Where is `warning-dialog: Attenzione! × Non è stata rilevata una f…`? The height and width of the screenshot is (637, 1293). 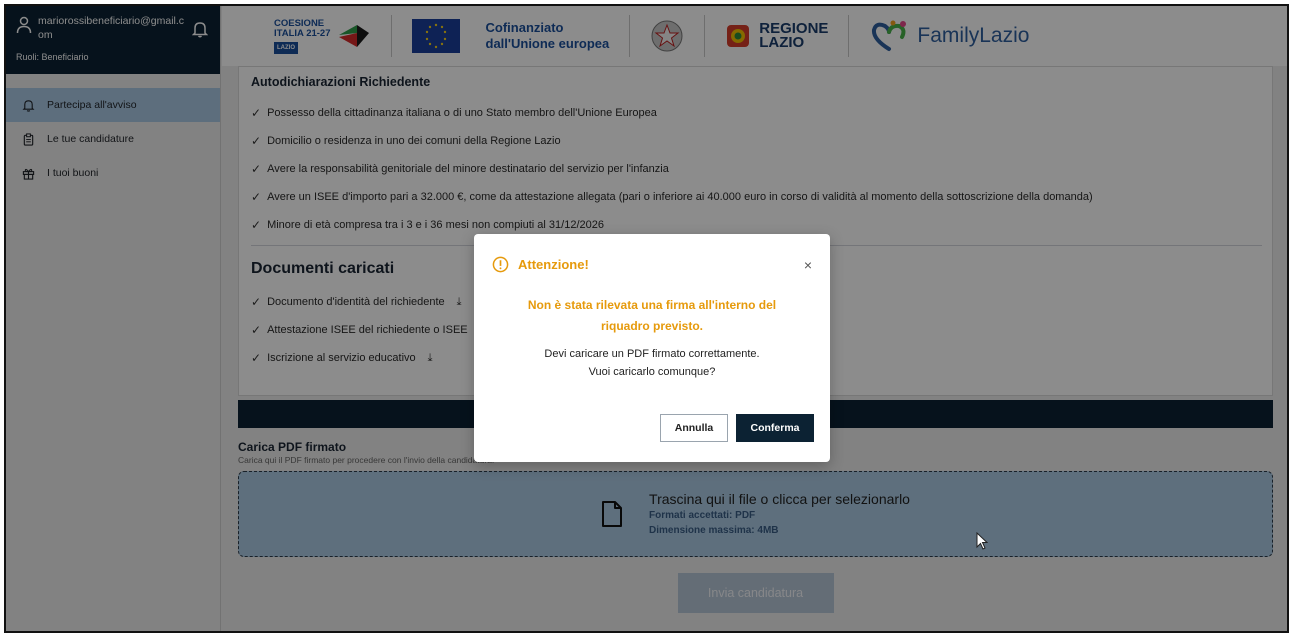 warning-dialog: Attenzione! × Non è stata rilevata una f… is located at coordinates (652, 348).